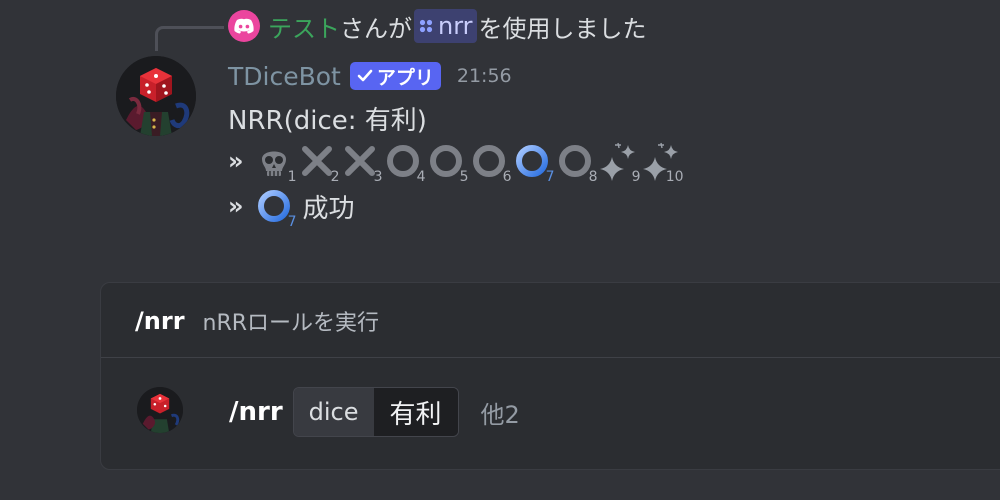  What do you see at coordinates (361, 163) in the screenshot?
I see `cross-icon: 3` at bounding box center [361, 163].